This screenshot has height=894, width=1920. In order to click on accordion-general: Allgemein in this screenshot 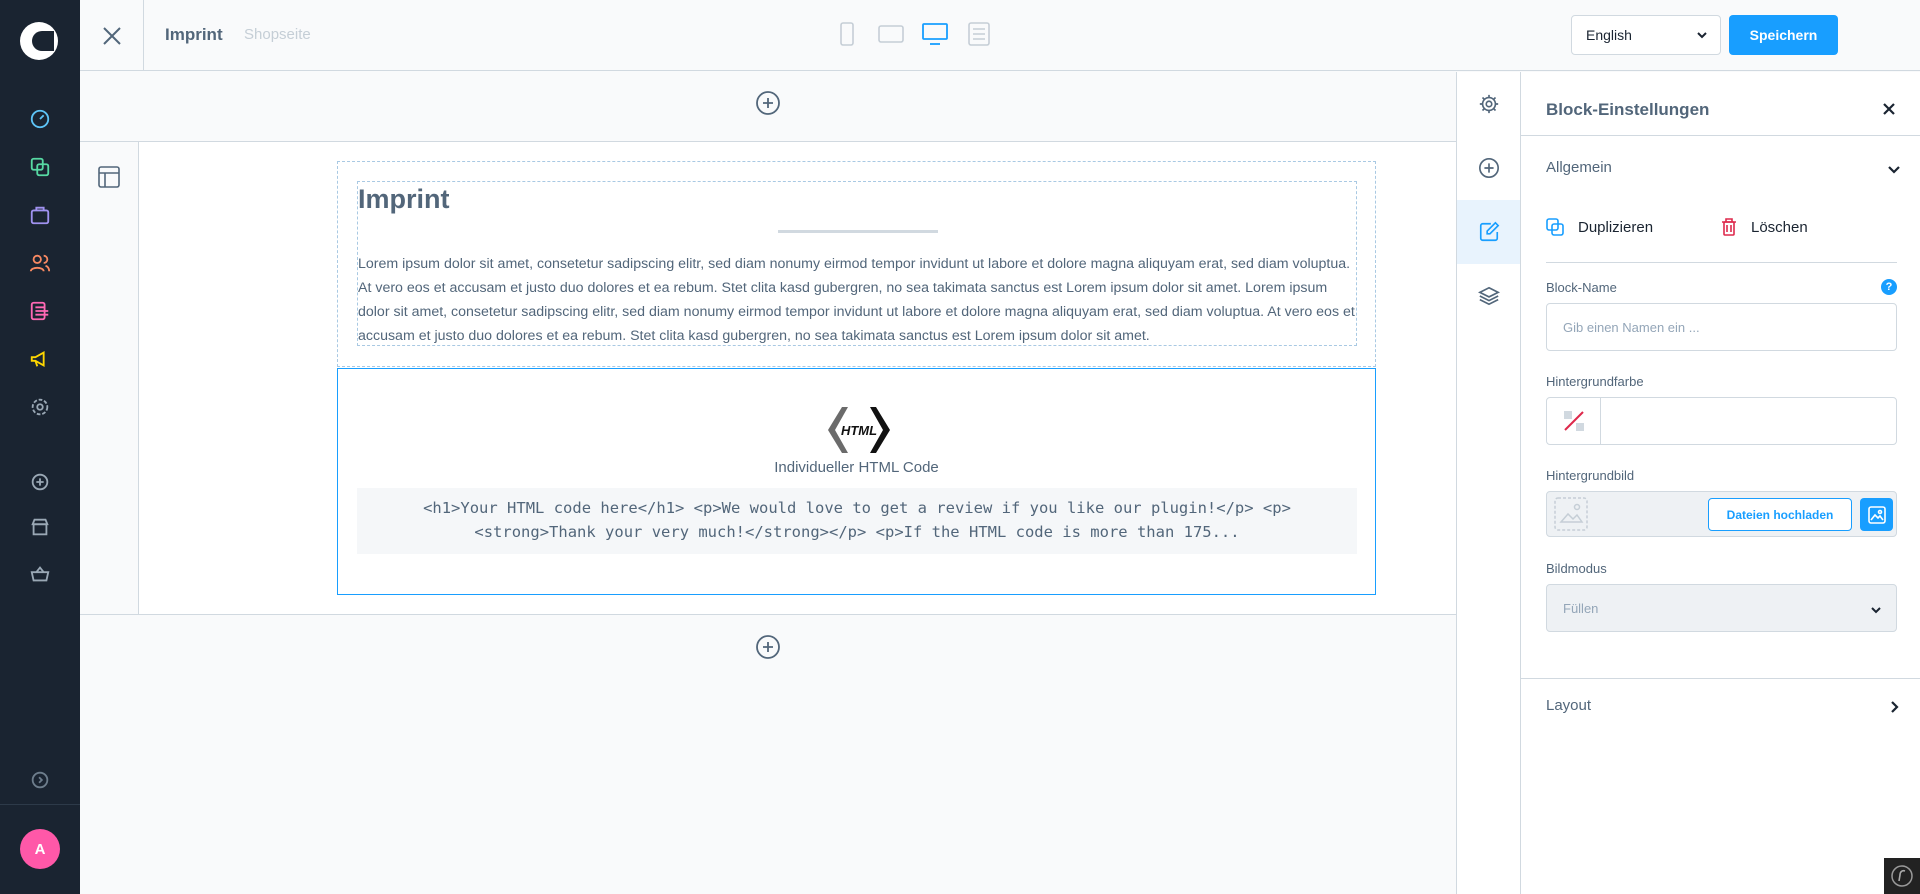, I will do `click(1723, 169)`.